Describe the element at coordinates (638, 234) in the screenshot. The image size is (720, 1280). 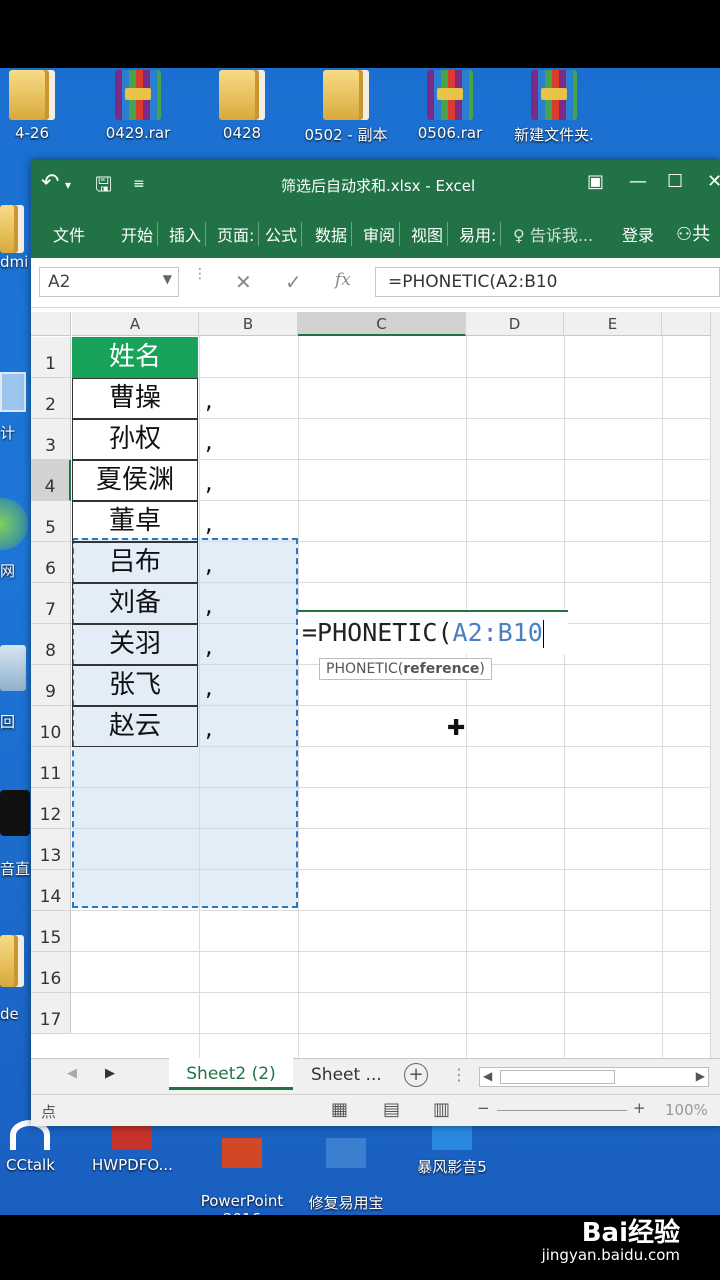
I see `login-link: 登录` at that location.